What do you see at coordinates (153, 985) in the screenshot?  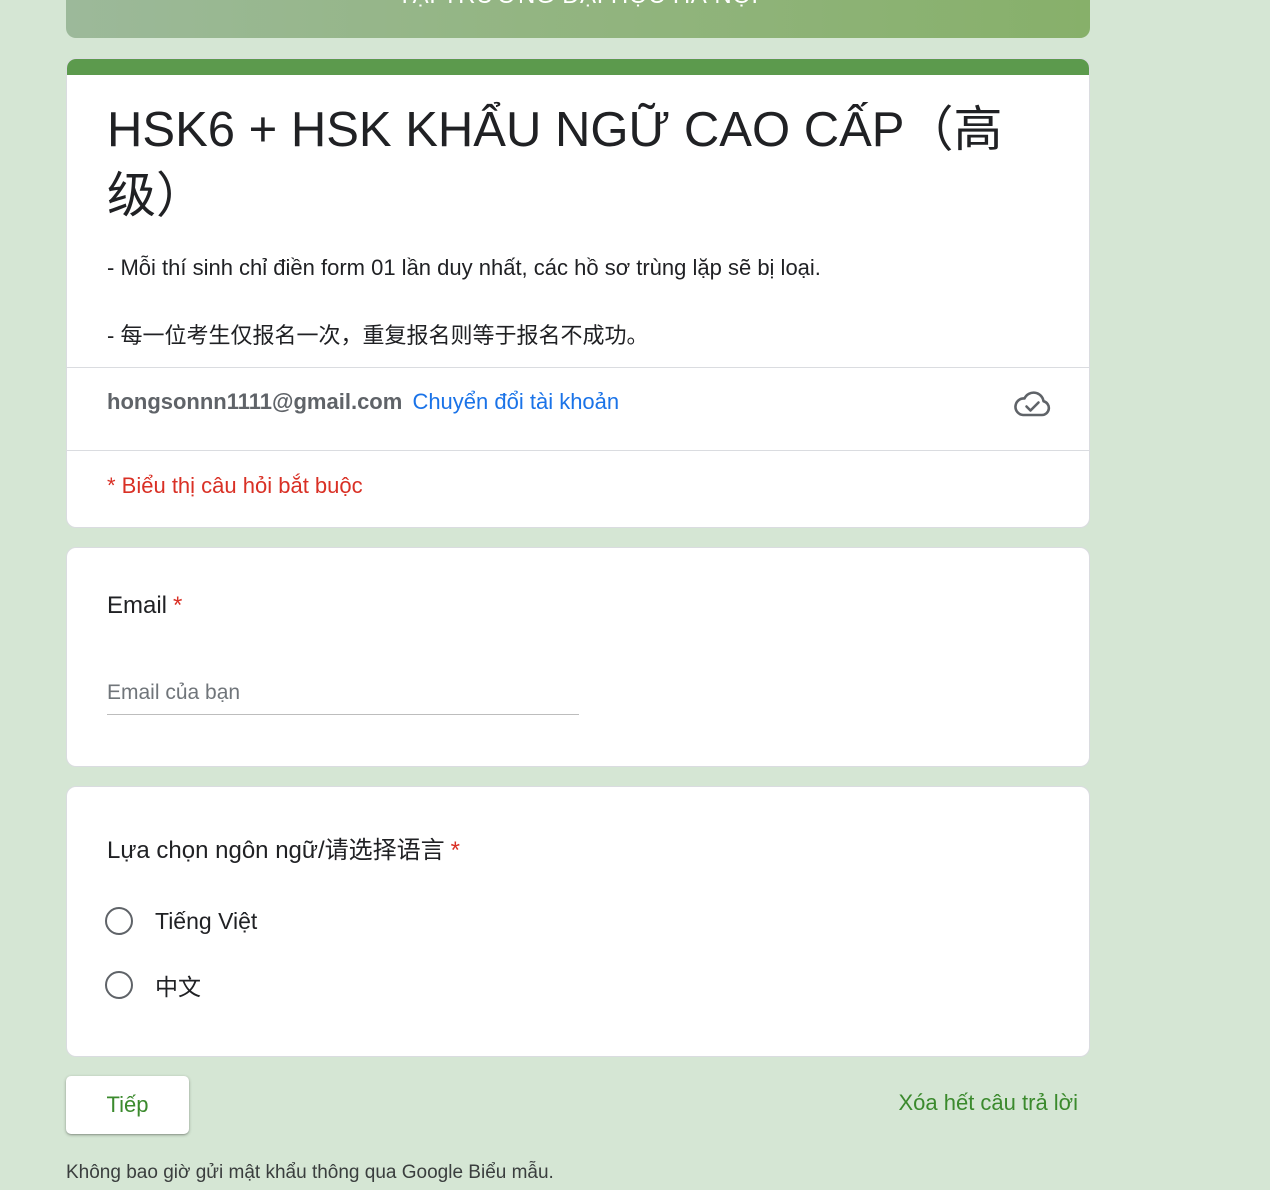 I see `radio-option-chinese: 中文` at bounding box center [153, 985].